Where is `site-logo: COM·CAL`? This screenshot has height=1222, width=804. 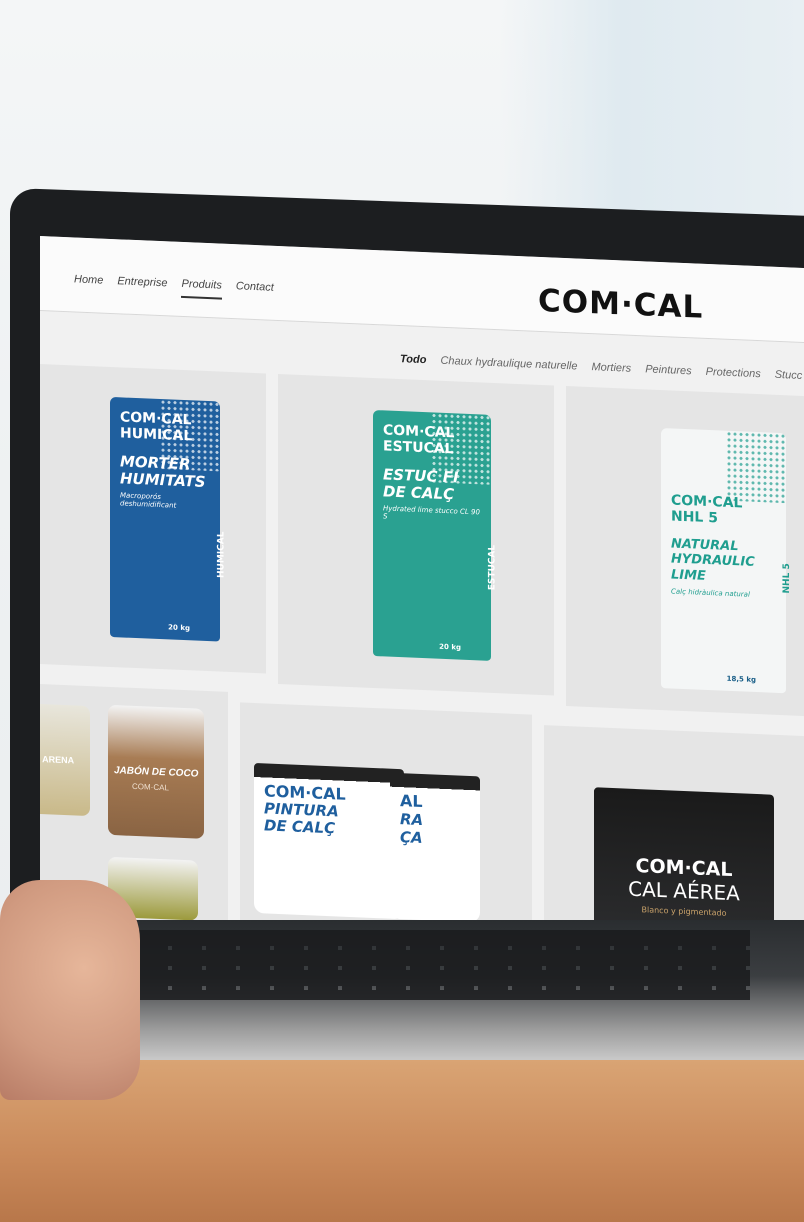
site-logo: COM·CAL is located at coordinates (620, 304).